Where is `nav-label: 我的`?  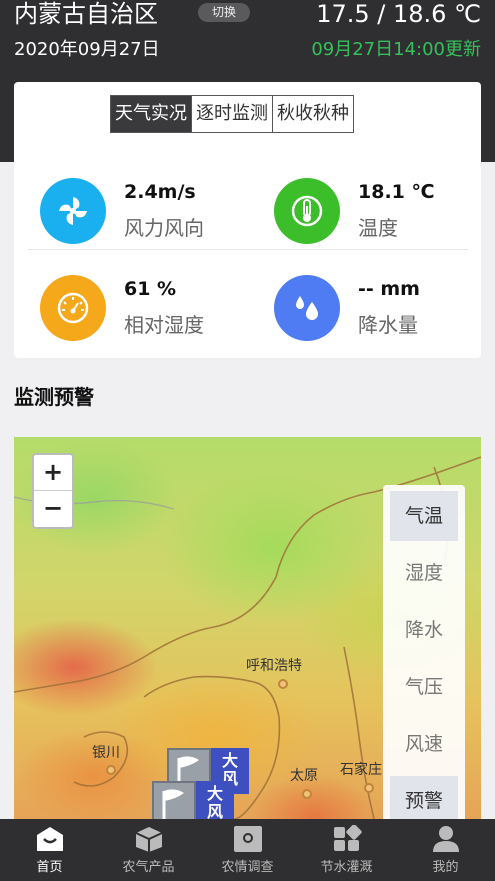
nav-label: 我的 is located at coordinates (445, 867).